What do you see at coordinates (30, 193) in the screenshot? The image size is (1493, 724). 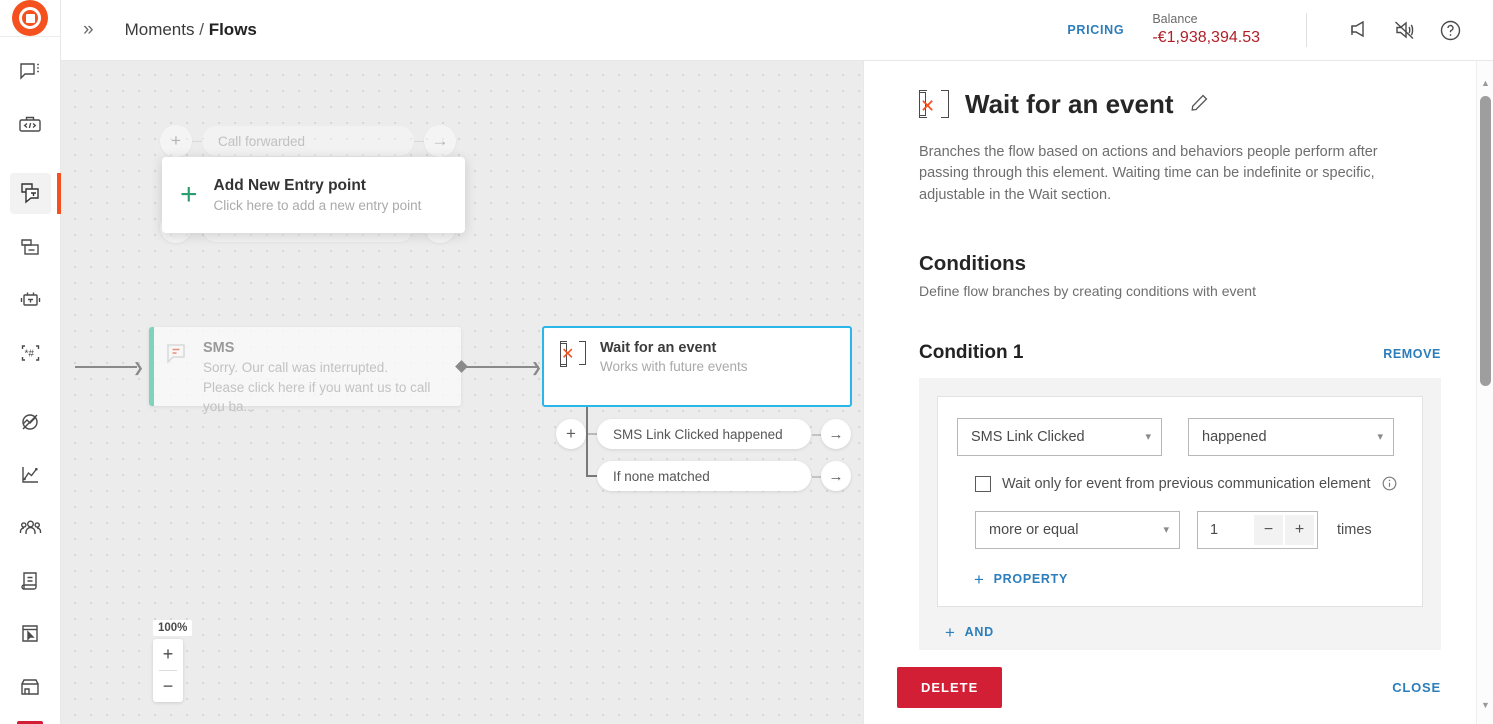 I see `flows-icon` at bounding box center [30, 193].